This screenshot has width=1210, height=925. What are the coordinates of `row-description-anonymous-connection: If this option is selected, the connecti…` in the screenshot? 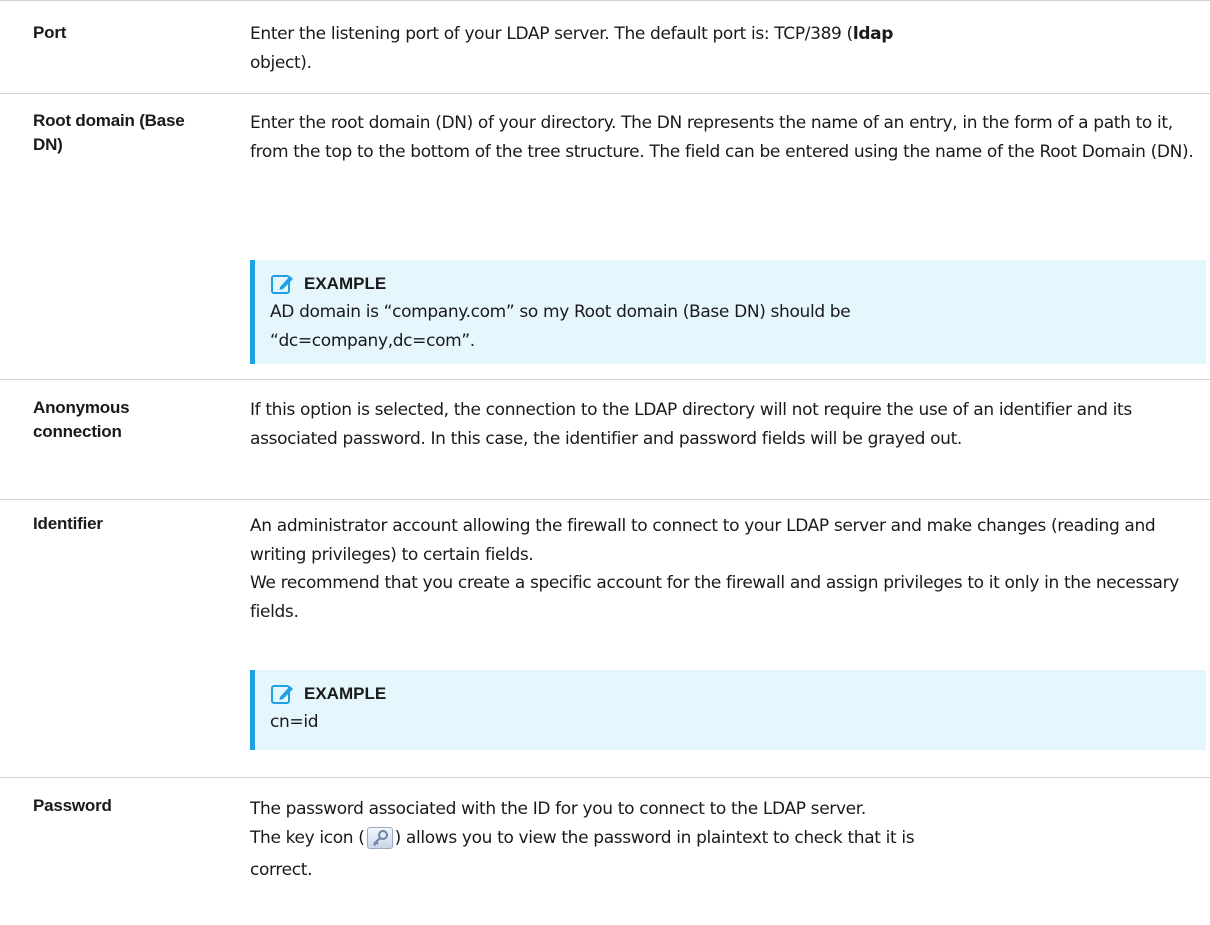 It's located at (691, 424).